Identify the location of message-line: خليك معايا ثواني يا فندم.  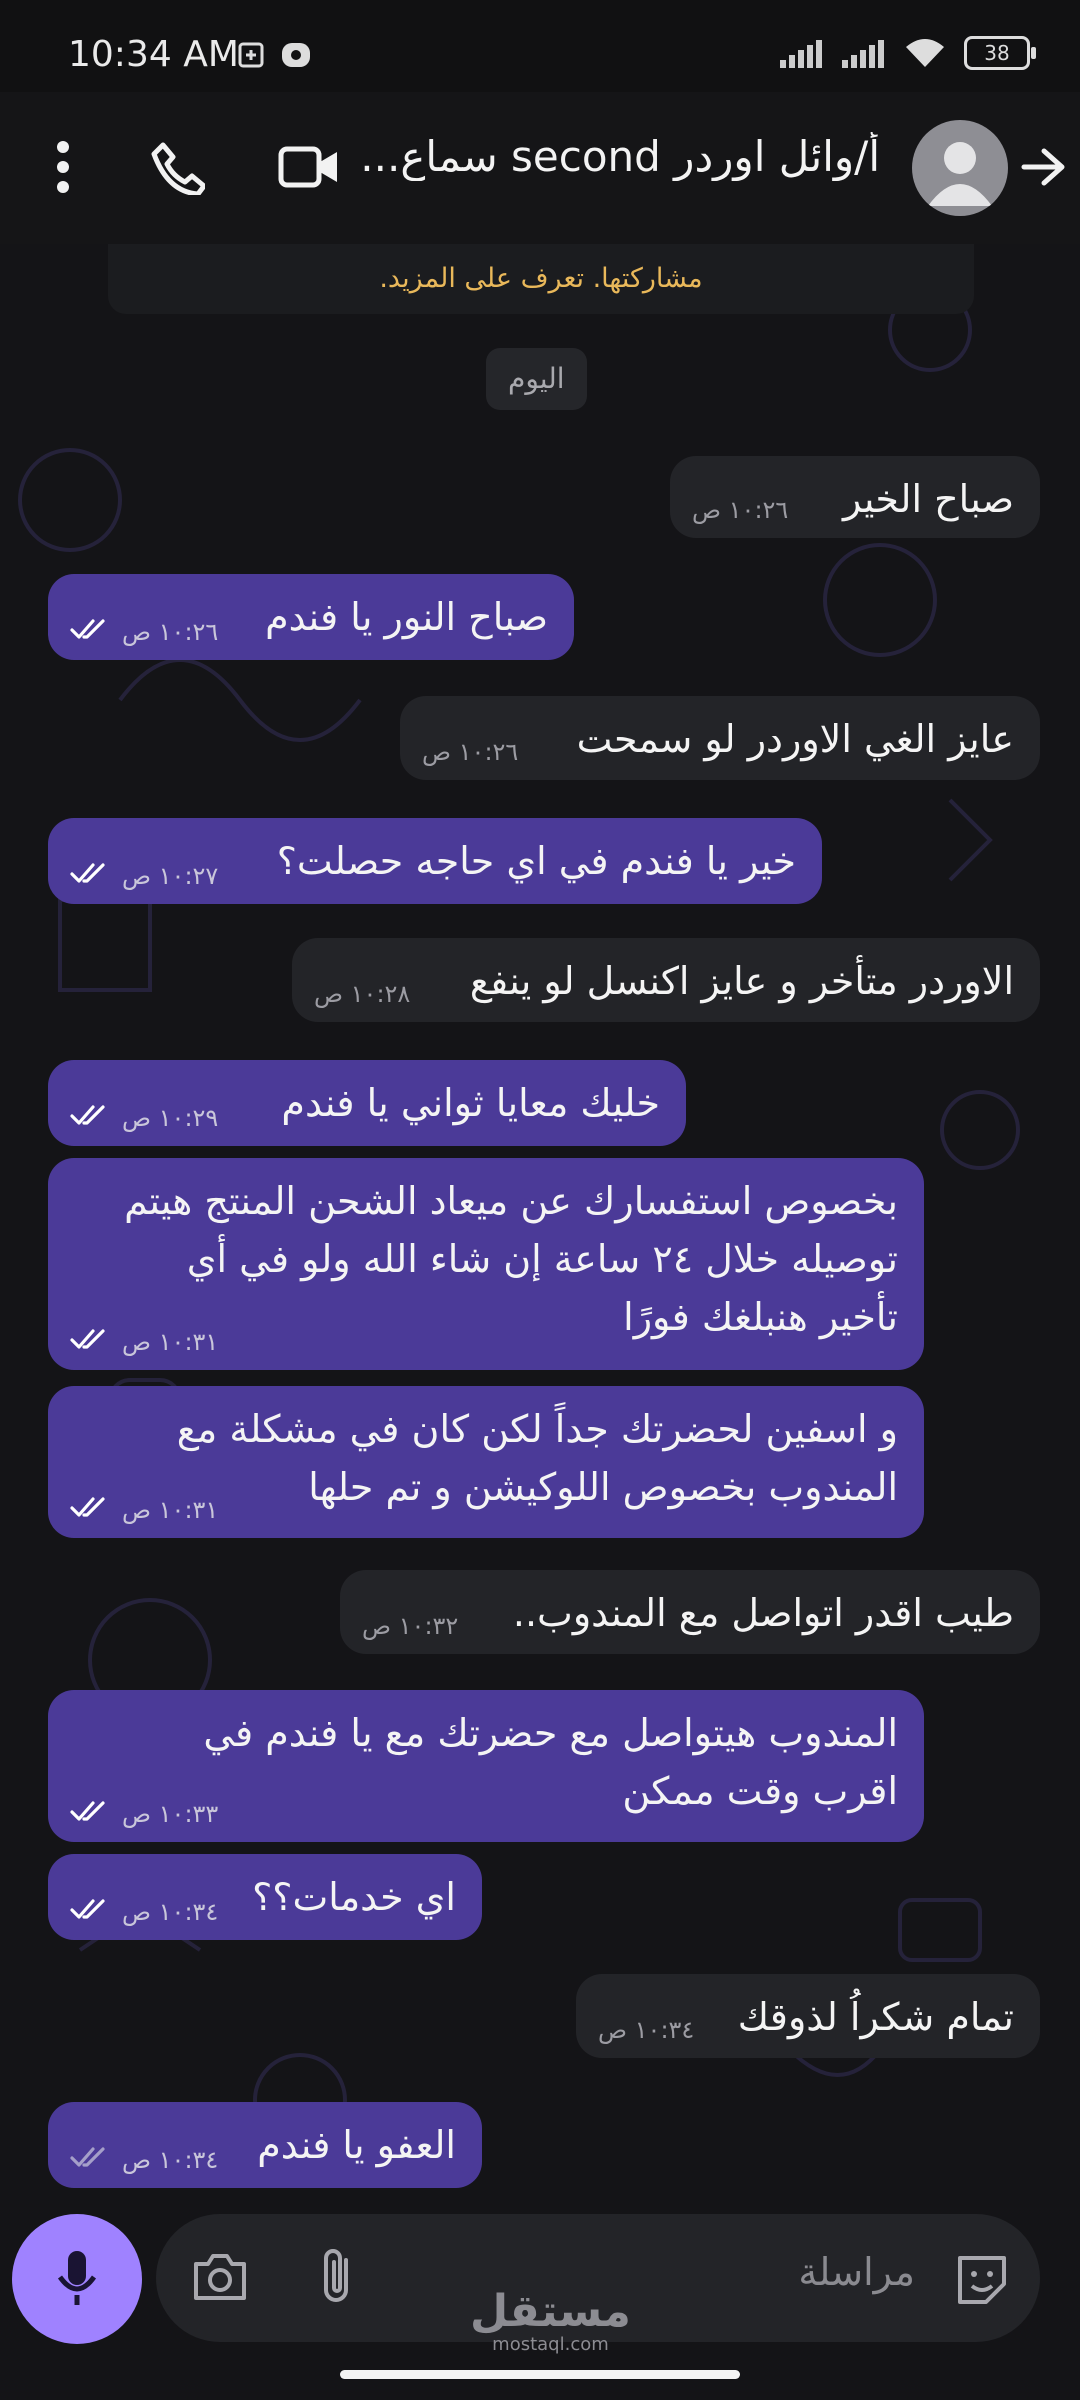
(470, 1103).